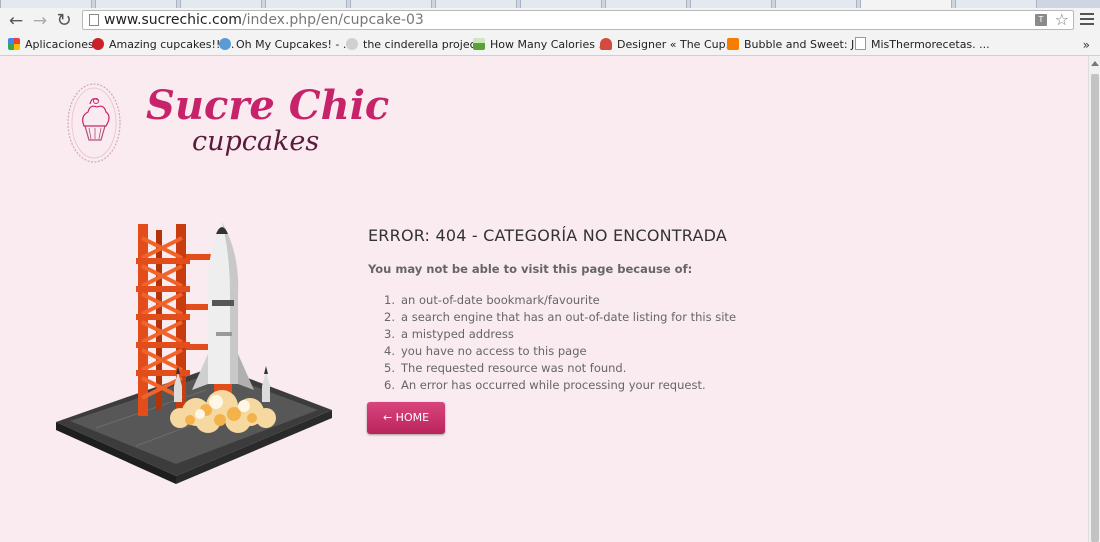 This screenshot has height=542, width=1100. What do you see at coordinates (479, 44) in the screenshot?
I see `landscape-icon` at bounding box center [479, 44].